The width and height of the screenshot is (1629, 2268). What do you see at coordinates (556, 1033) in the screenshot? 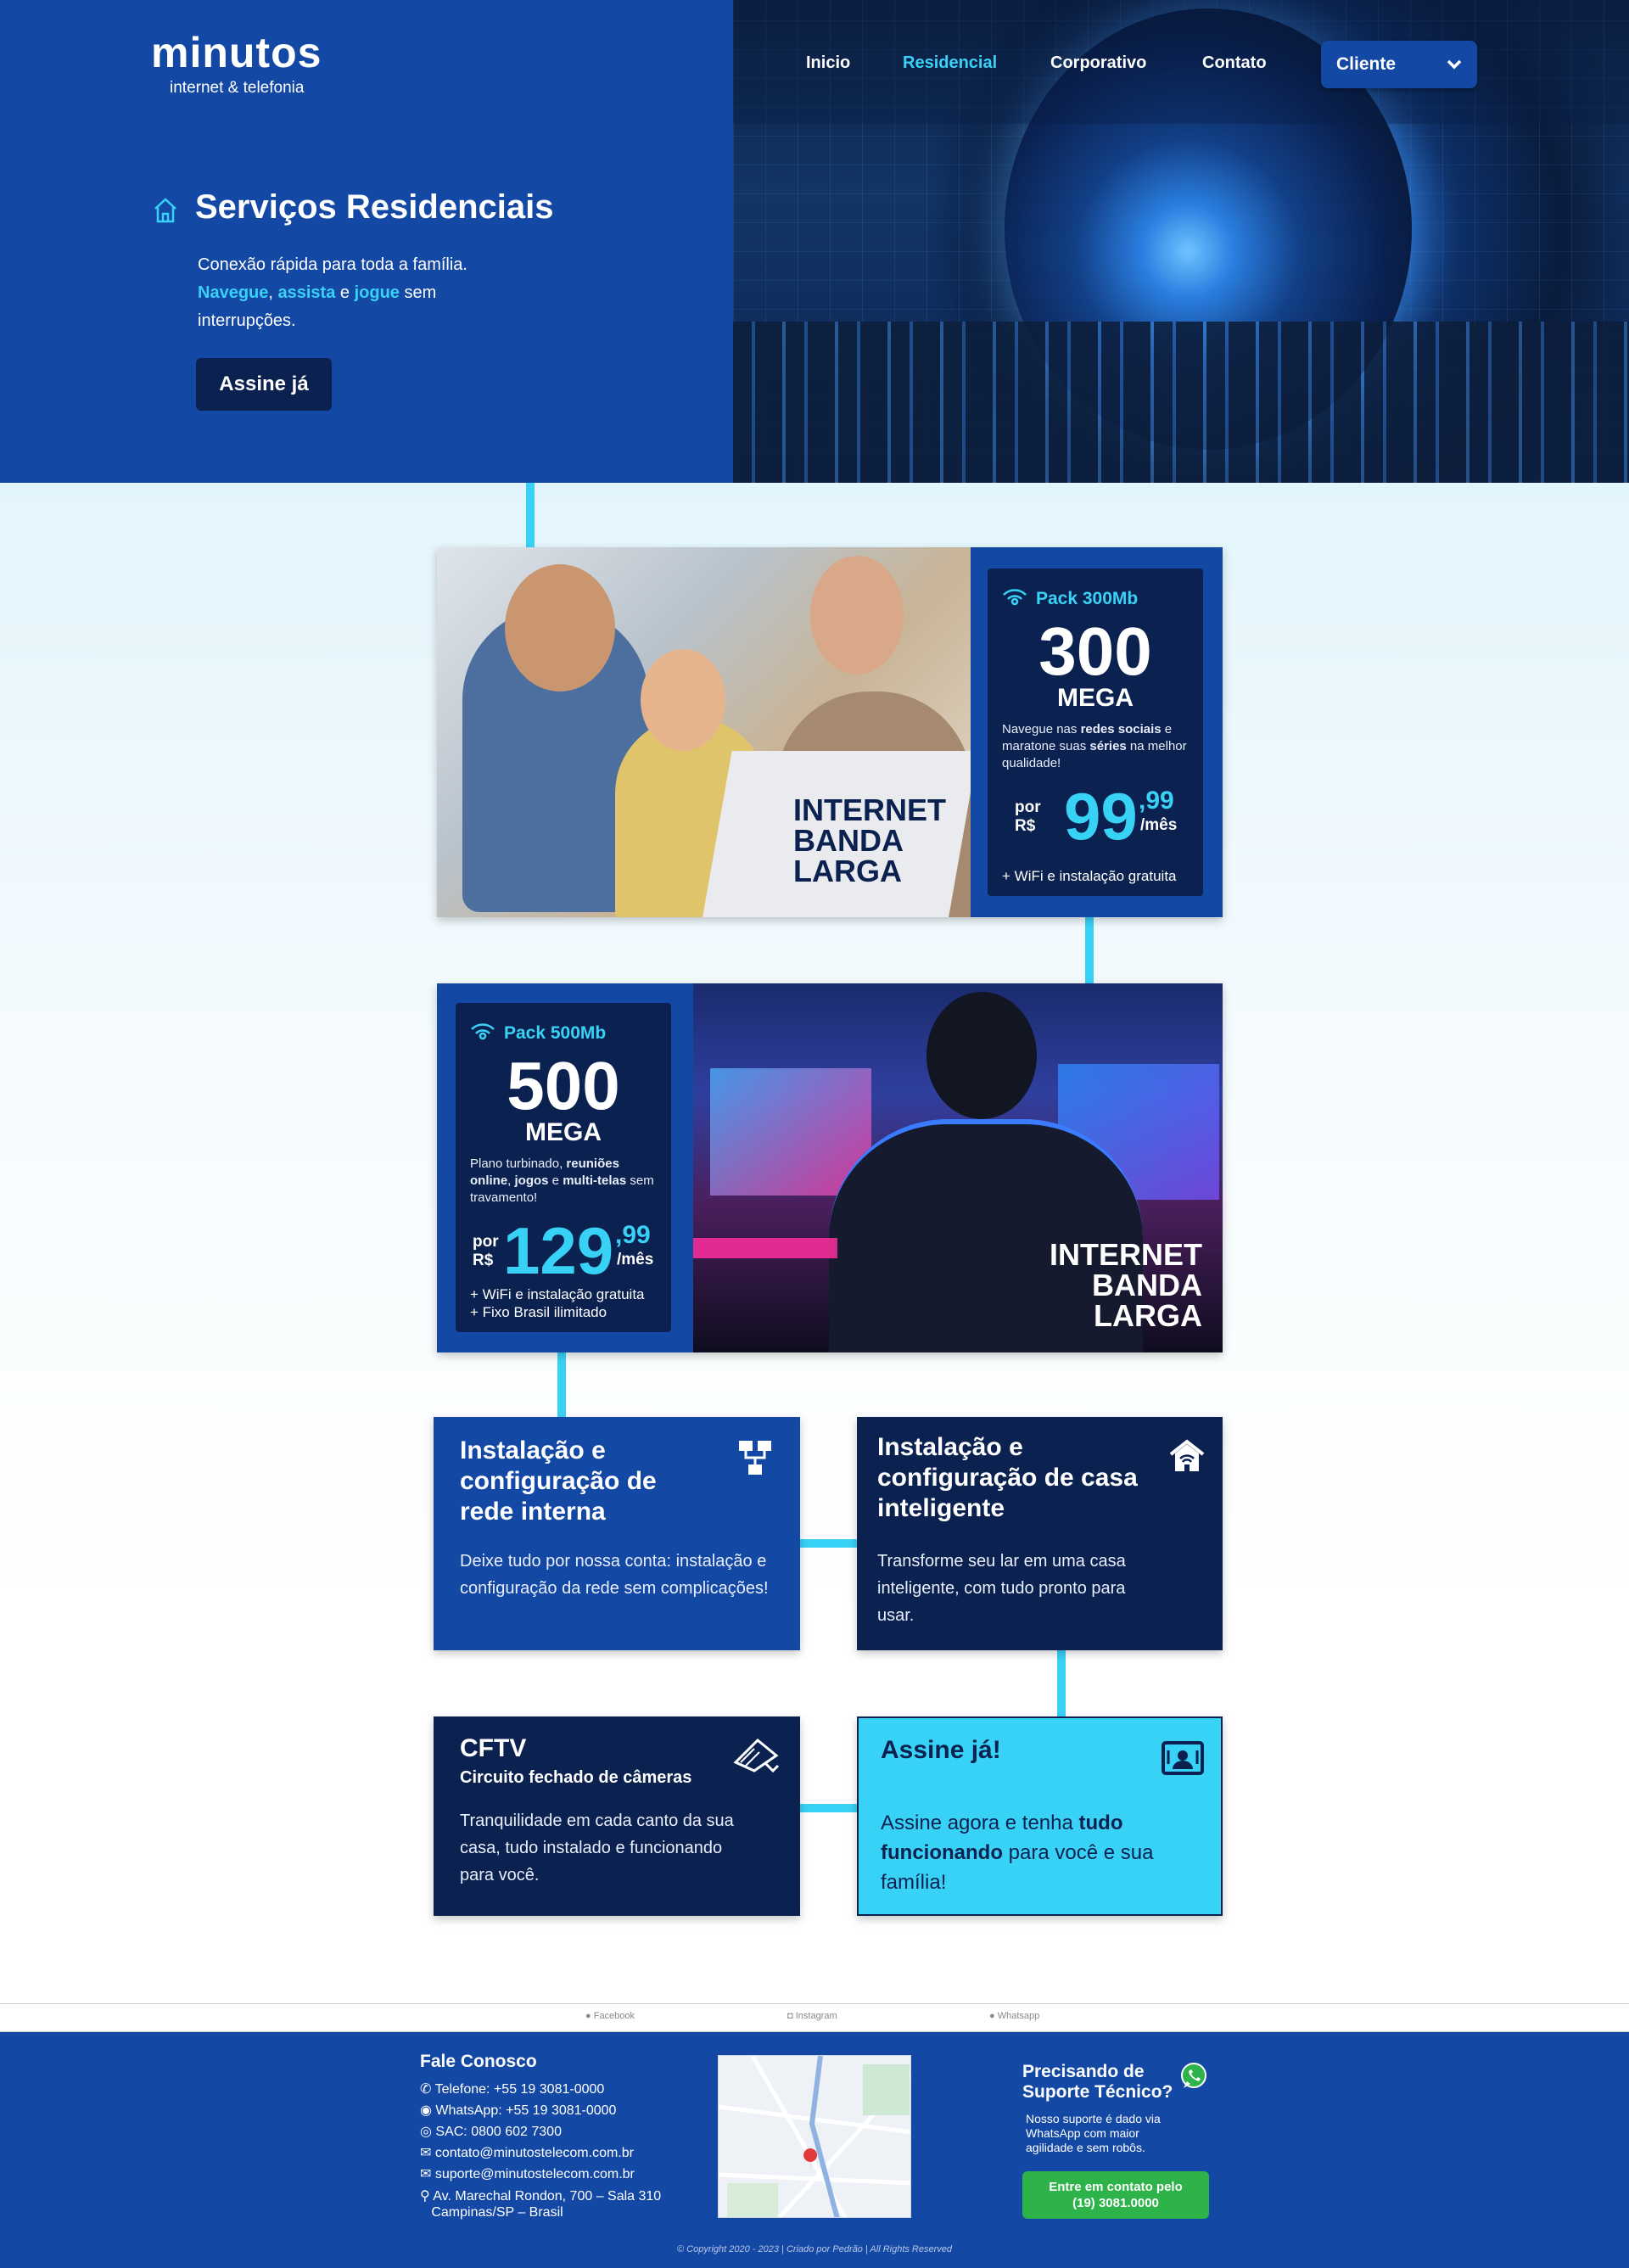
I see `pack-name: Pack 500Mb` at bounding box center [556, 1033].